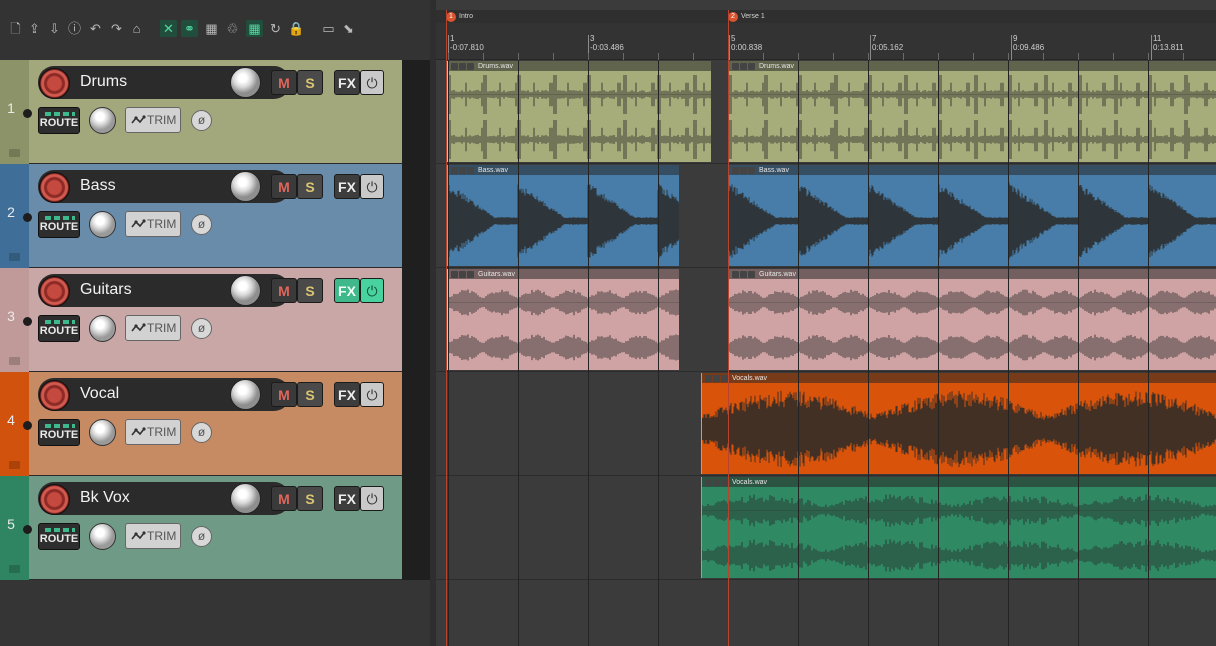  What do you see at coordinates (168, 28) in the screenshot?
I see `ripple-edit-icon: ✕` at bounding box center [168, 28].